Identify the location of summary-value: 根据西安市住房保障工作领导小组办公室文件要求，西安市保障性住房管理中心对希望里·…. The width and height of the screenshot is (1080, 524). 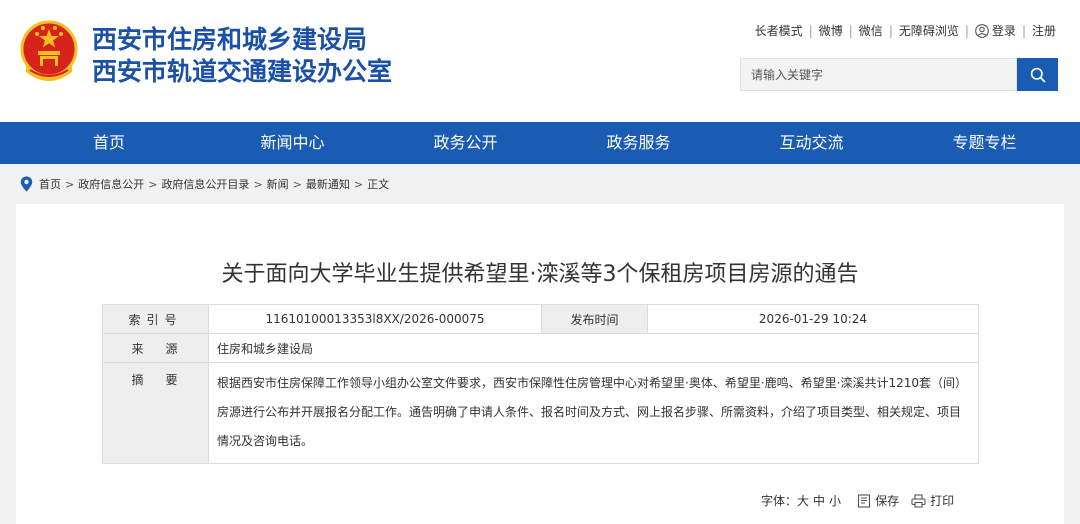
(593, 413).